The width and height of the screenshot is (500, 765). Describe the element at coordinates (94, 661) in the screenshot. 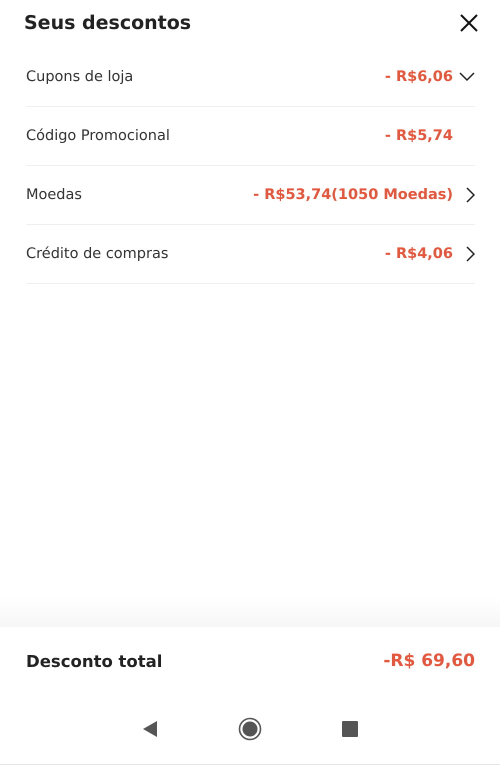

I see `total-label: Desconto total` at that location.